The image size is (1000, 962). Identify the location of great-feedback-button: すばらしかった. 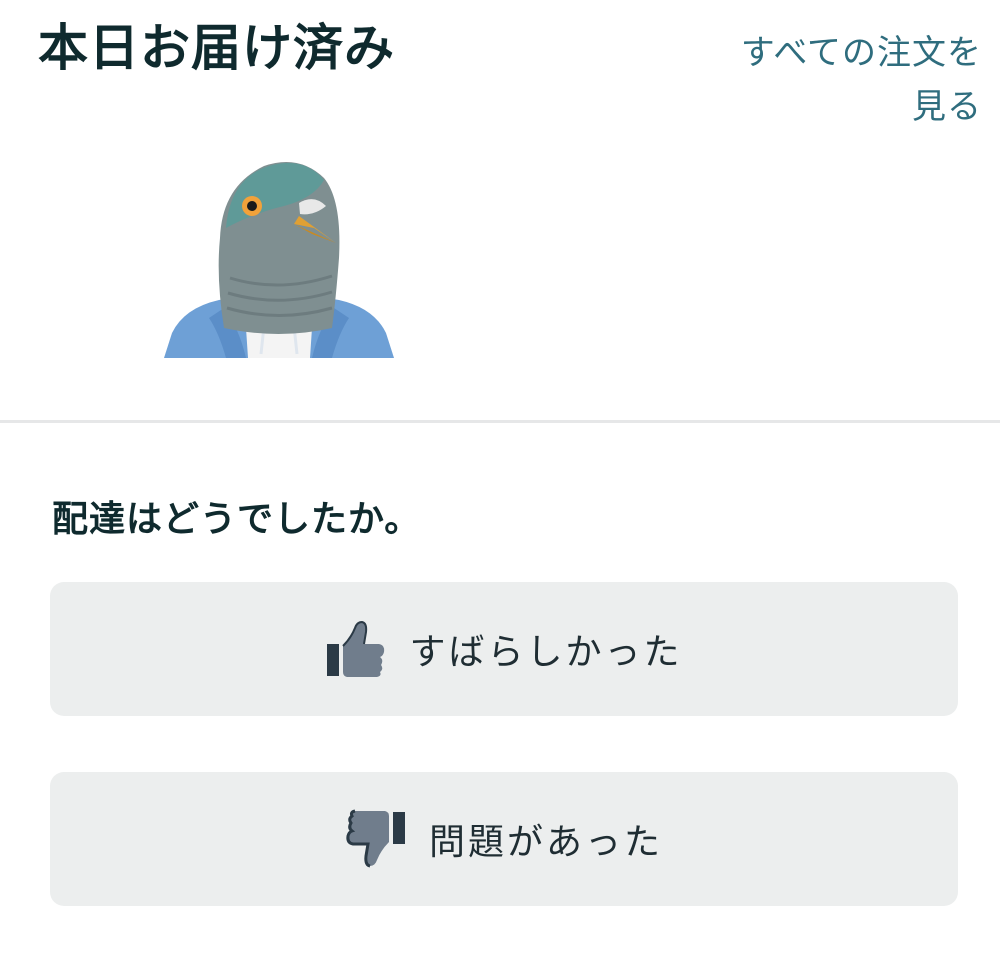
(504, 649).